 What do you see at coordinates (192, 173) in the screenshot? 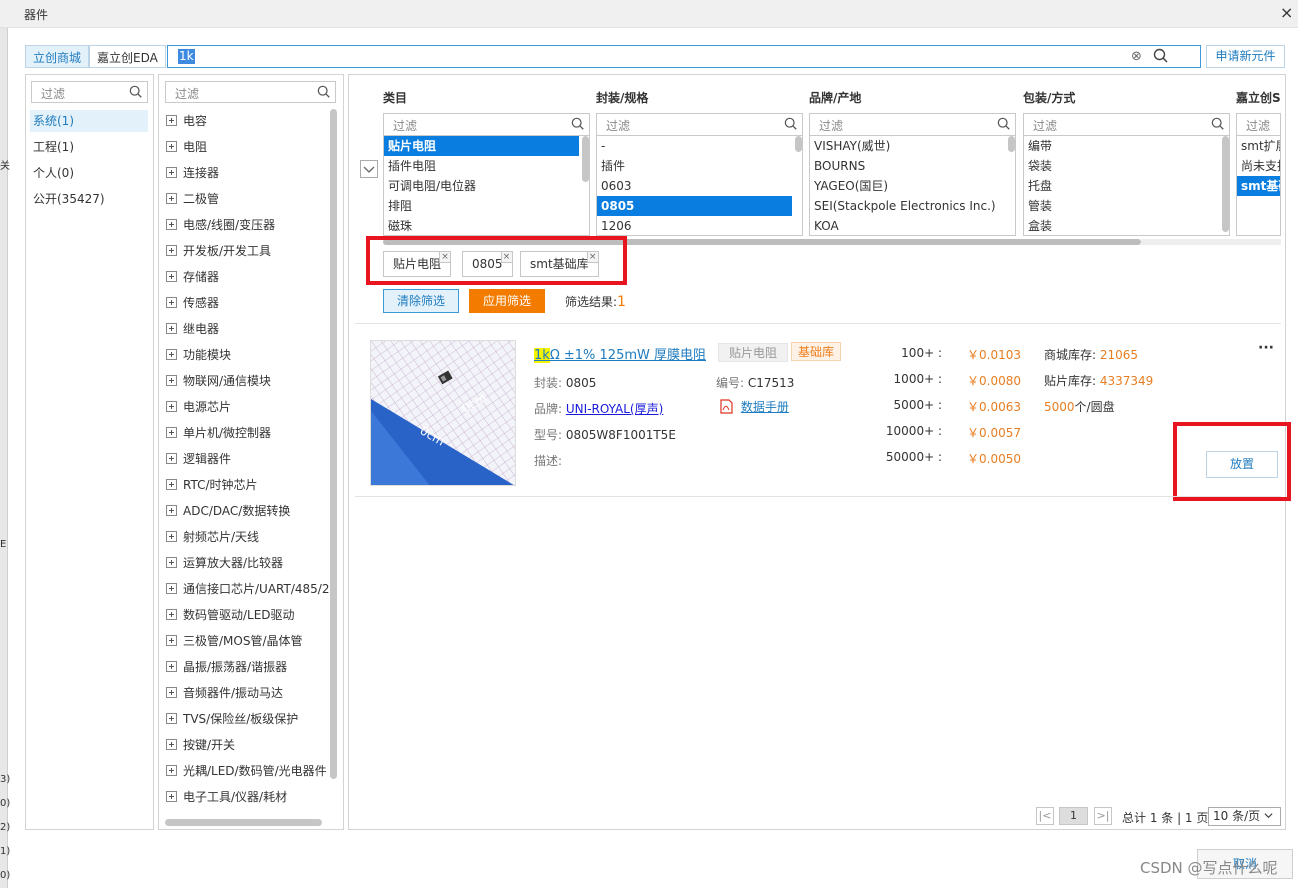
I see `tree-item: 连接器` at bounding box center [192, 173].